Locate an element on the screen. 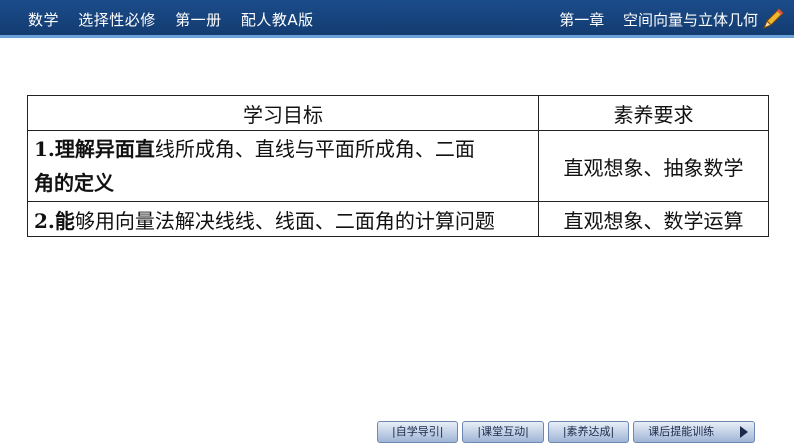 The image size is (794, 447). banner-divider is located at coordinates (397, 36).